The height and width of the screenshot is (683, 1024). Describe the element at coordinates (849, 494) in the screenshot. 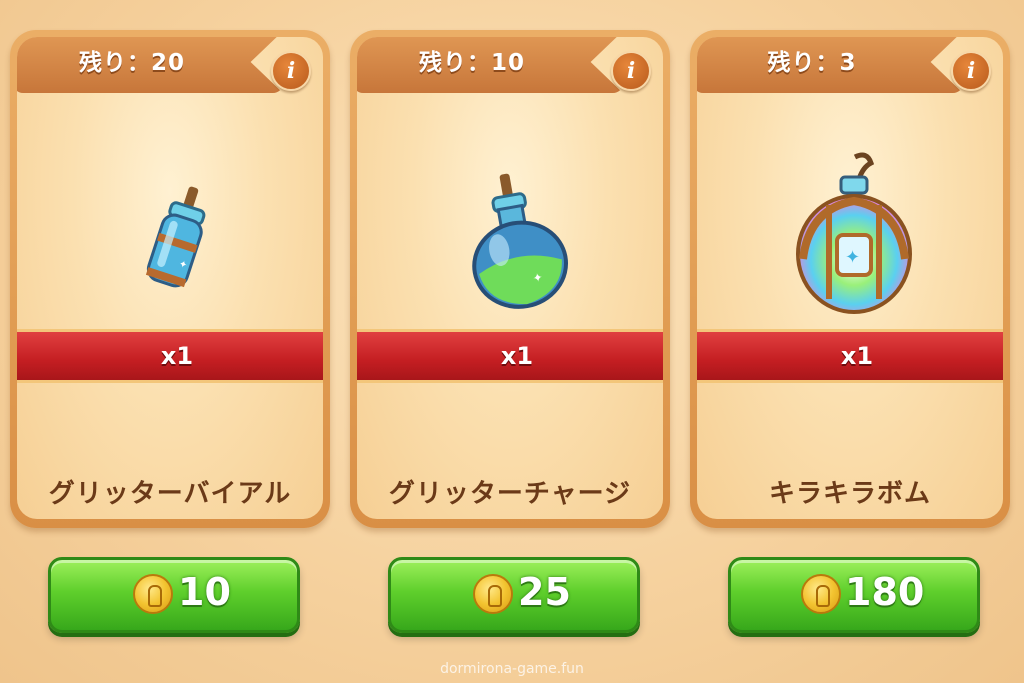

I see `item-name: キラキラボム` at that location.